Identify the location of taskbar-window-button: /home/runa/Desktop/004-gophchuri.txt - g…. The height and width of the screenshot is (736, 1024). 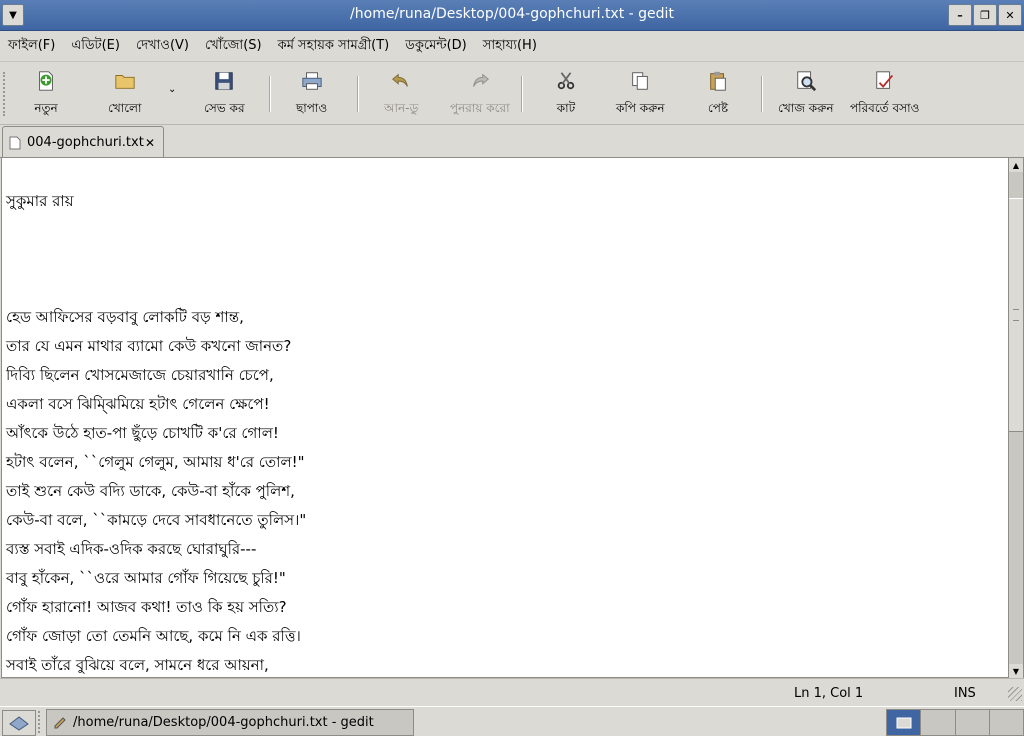
(230, 722).